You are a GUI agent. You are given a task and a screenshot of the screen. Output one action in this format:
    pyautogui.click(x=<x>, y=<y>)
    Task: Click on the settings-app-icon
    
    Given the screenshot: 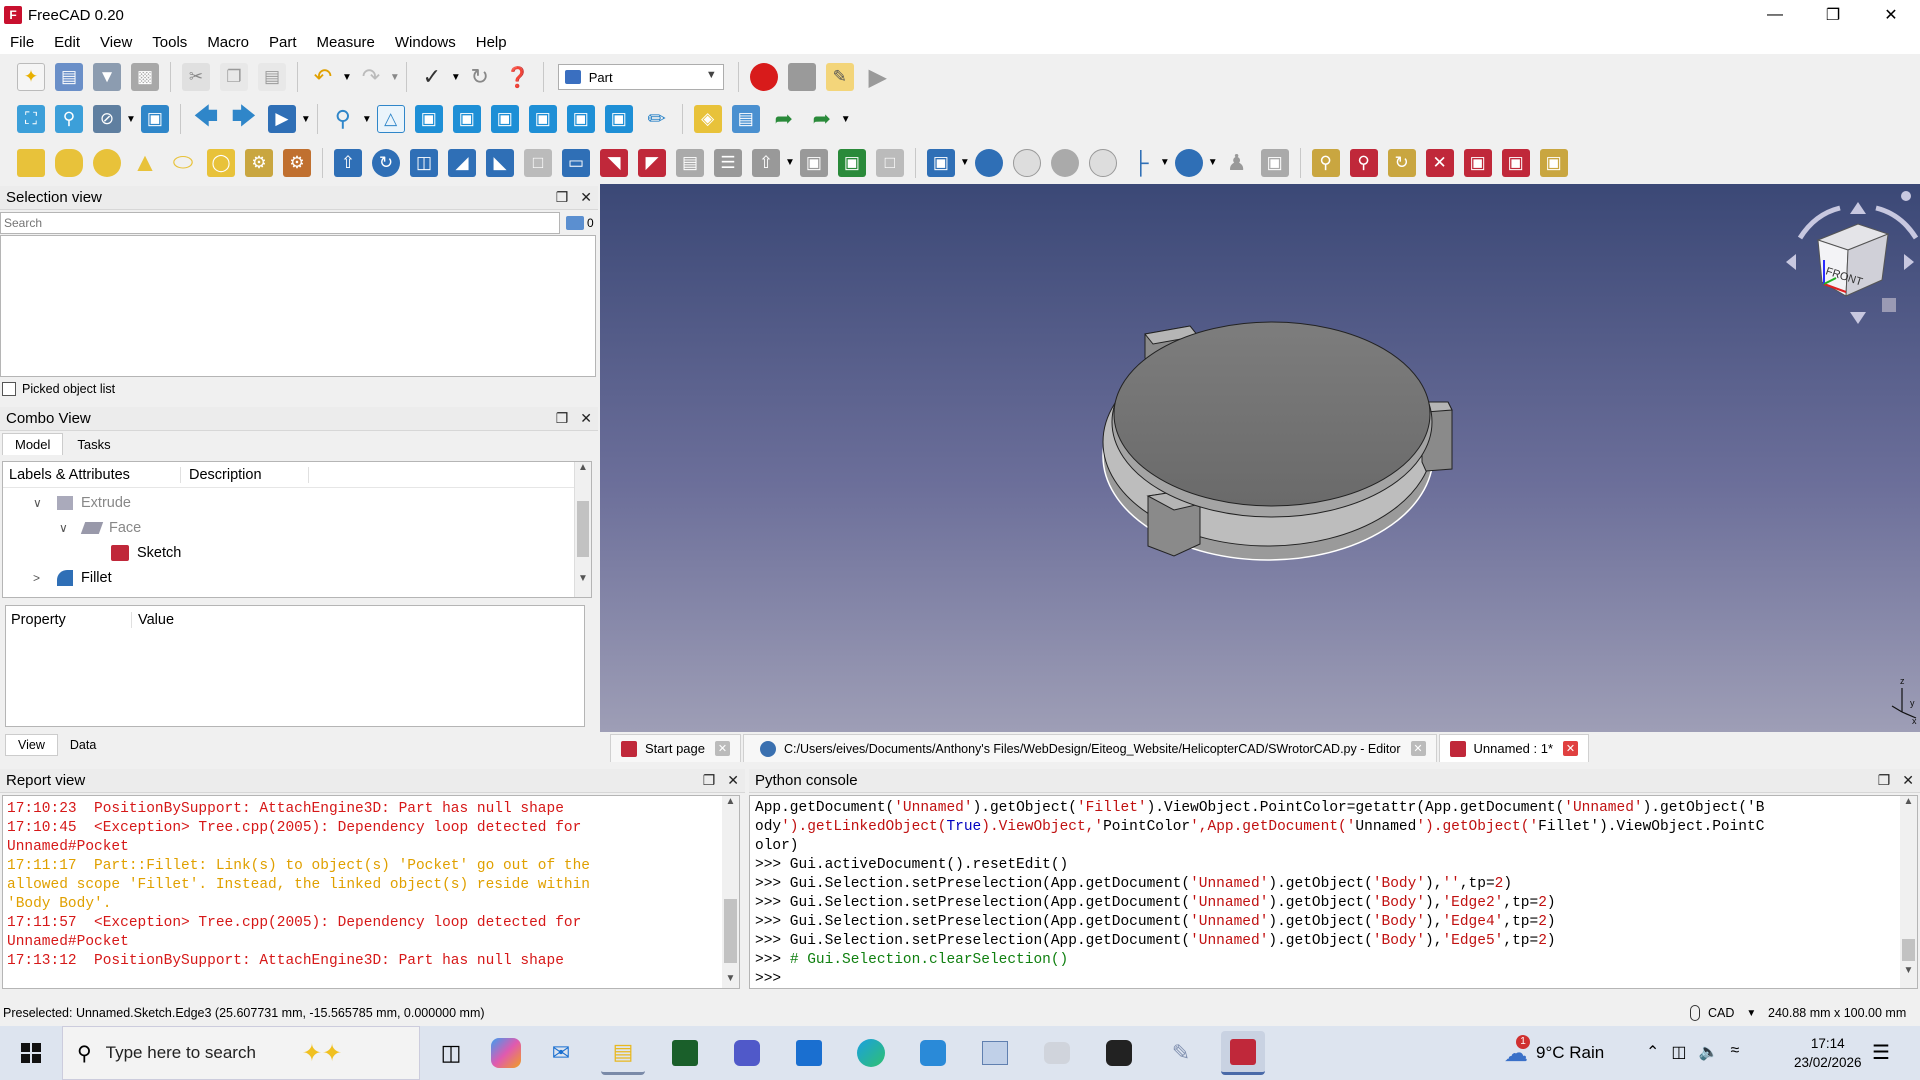 What is the action you would take?
    pyautogui.click(x=1119, y=1053)
    